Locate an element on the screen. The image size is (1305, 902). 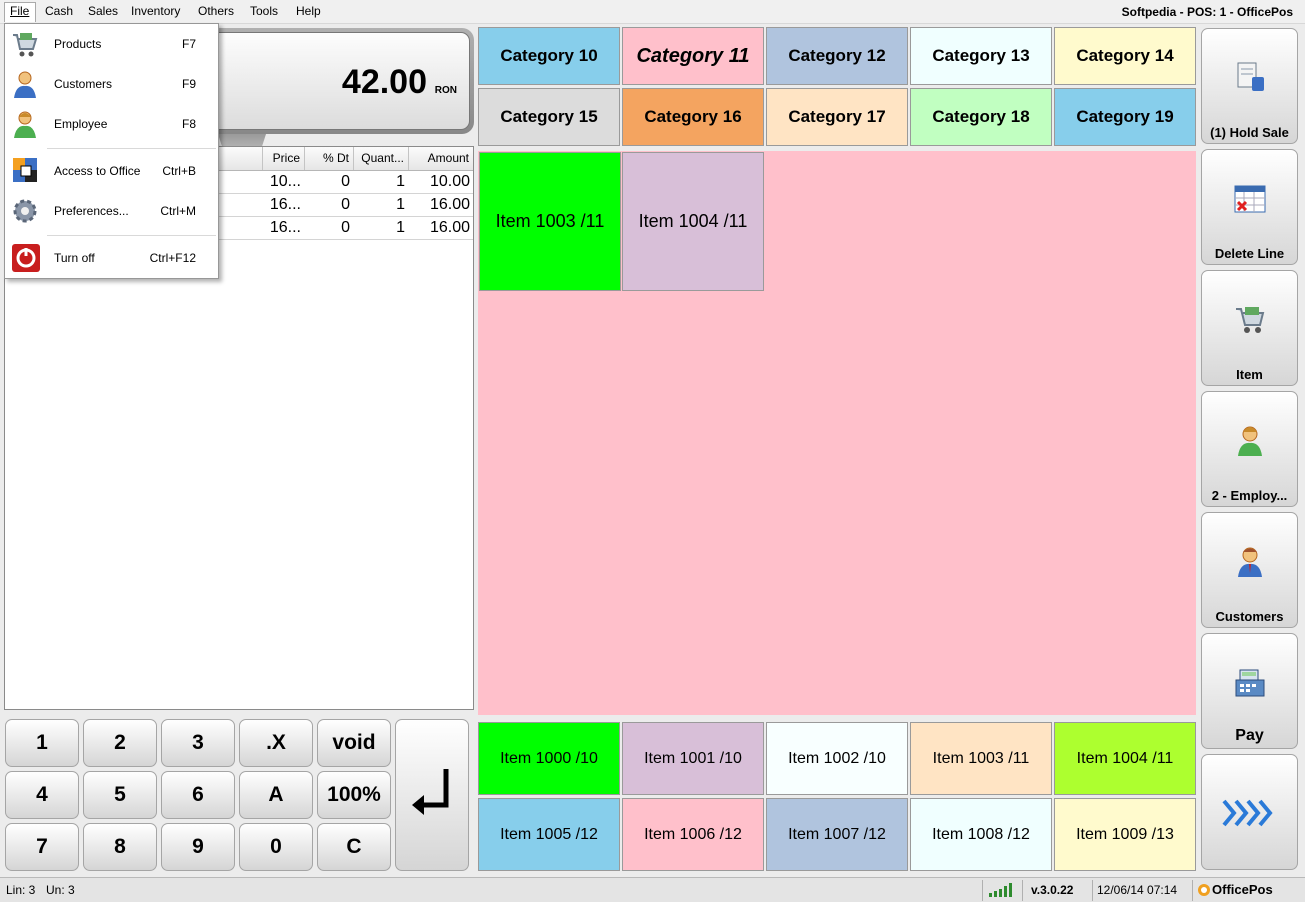
menu-file: File is located at coordinates (19, 11).